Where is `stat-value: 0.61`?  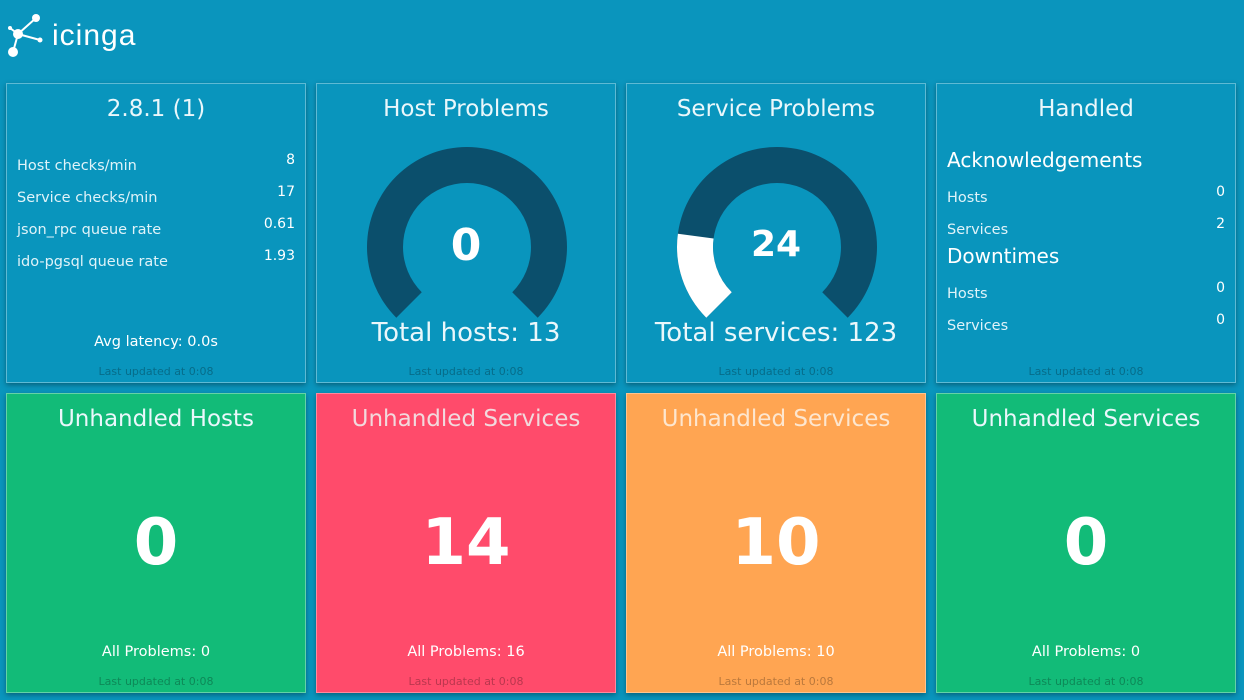
stat-value: 0.61 is located at coordinates (279, 224).